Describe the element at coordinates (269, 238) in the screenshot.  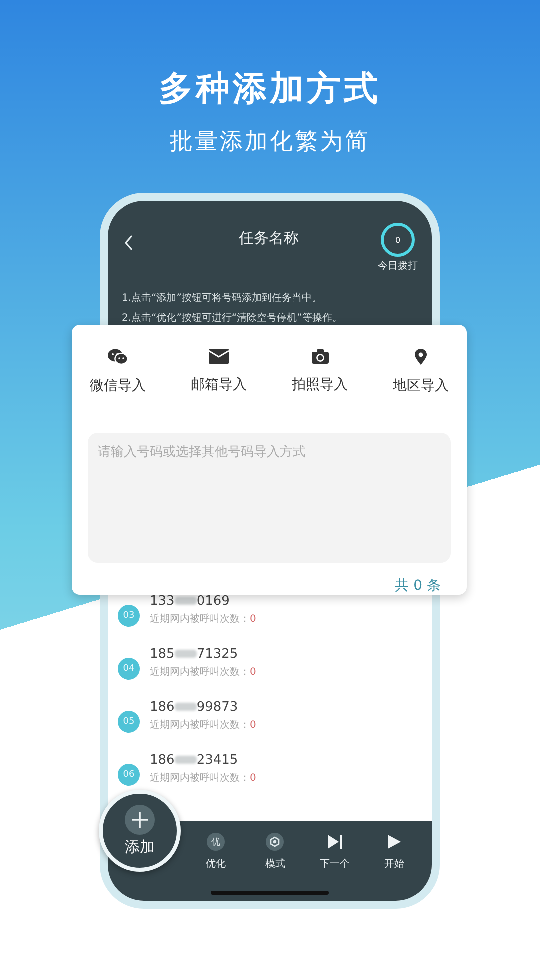
I see `screen-title: 任务名称` at that location.